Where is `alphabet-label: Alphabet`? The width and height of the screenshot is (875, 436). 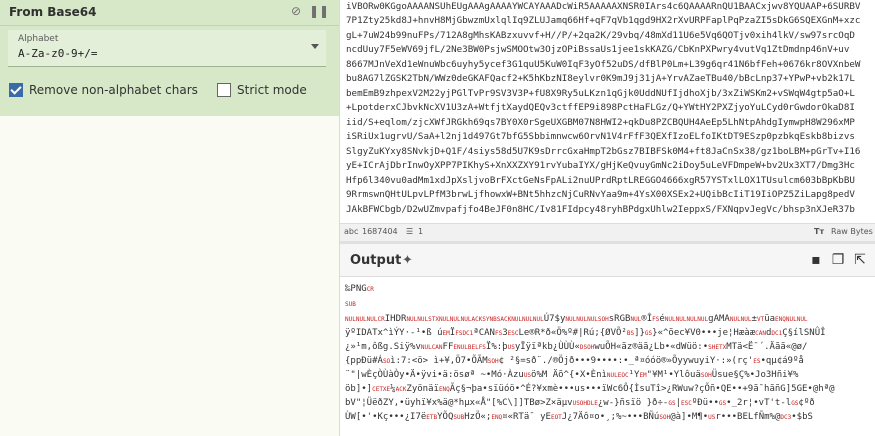 alphabet-label: Alphabet is located at coordinates (38, 39).